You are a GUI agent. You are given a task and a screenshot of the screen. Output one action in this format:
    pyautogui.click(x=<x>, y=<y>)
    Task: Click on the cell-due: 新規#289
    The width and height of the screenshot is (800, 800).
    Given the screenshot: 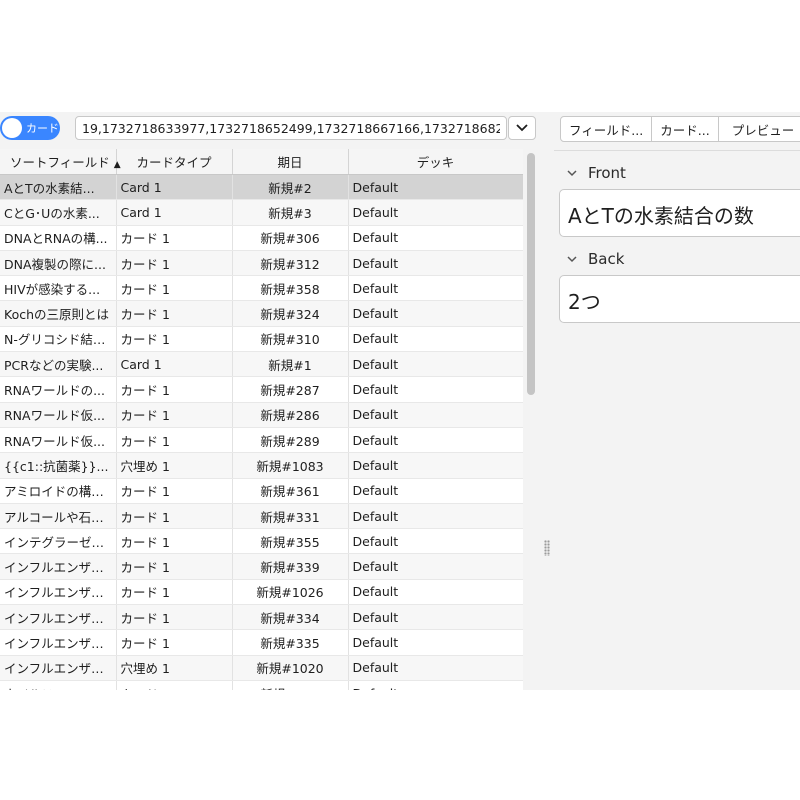 What is the action you would take?
    pyautogui.click(x=290, y=440)
    